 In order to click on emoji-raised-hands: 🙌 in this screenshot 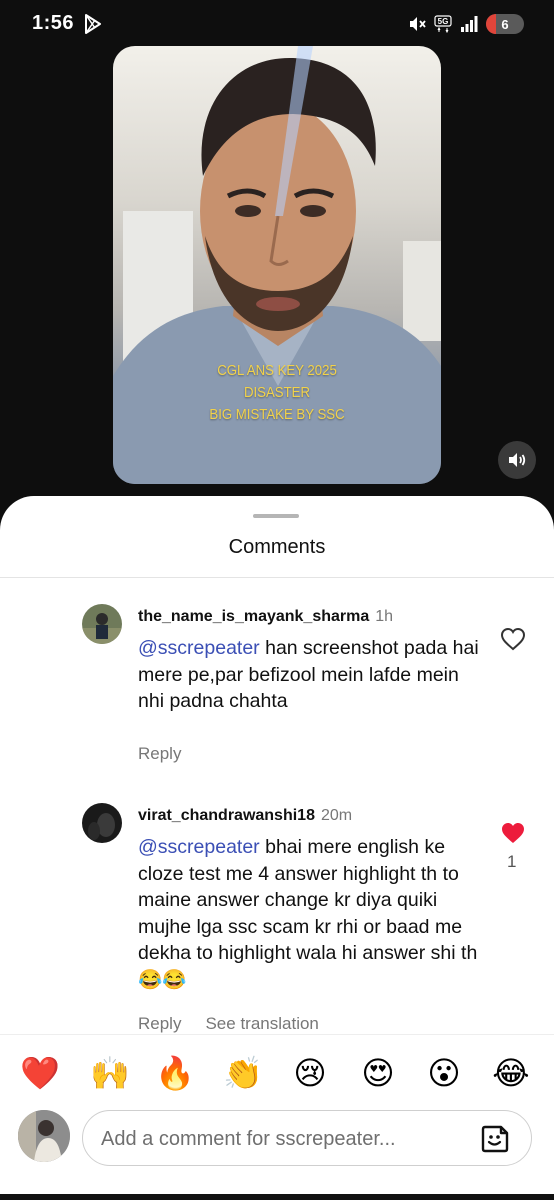, I will do `click(110, 1073)`.